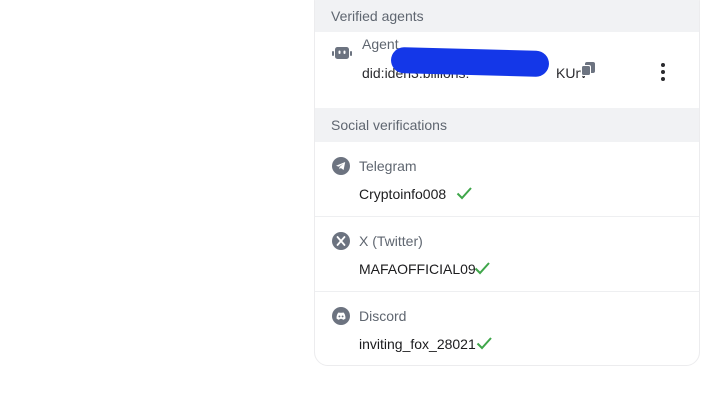  What do you see at coordinates (341, 316) in the screenshot?
I see `discord-icon` at bounding box center [341, 316].